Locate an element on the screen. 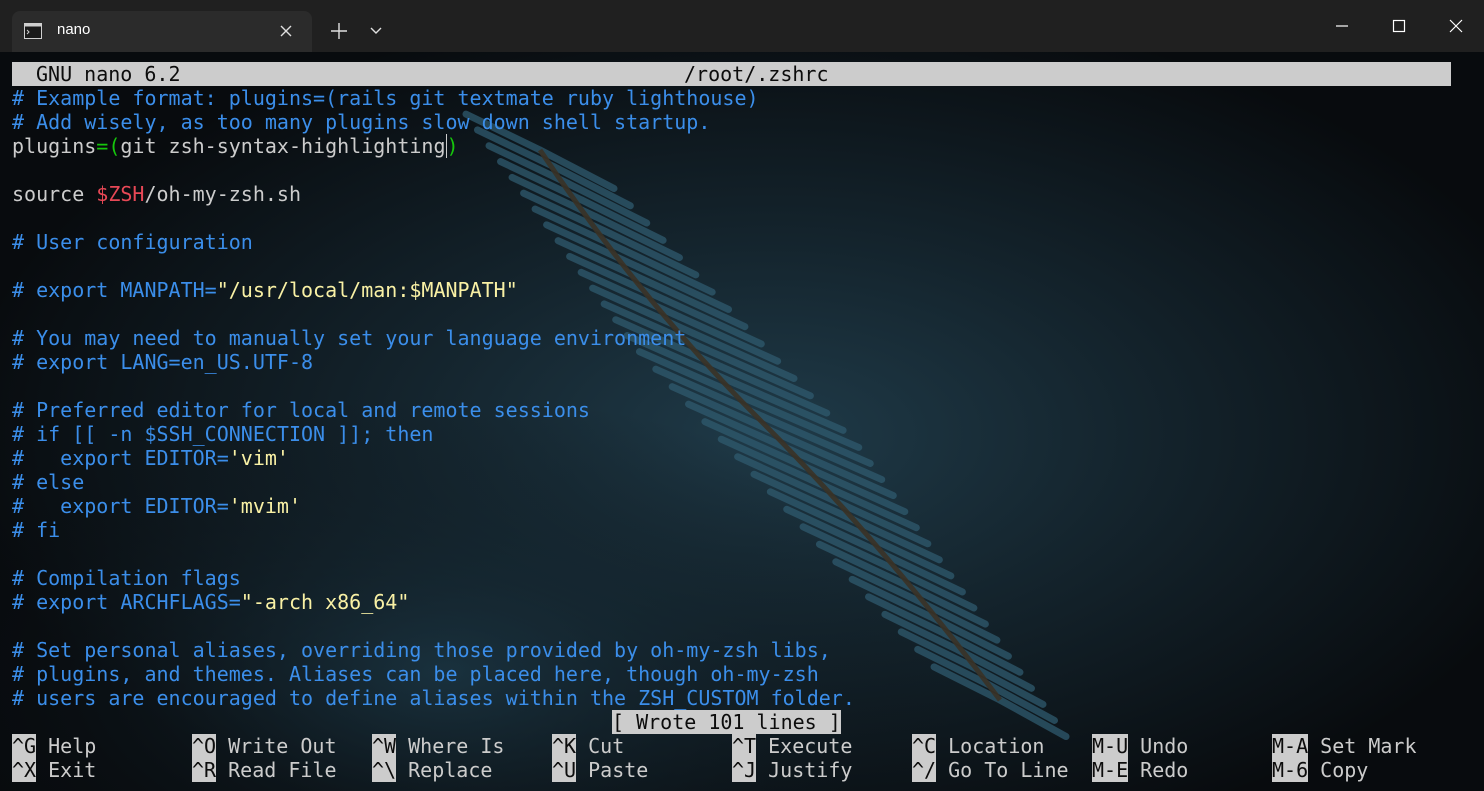 This screenshot has width=1484, height=791. shortcut-key: M-U is located at coordinates (1110, 746).